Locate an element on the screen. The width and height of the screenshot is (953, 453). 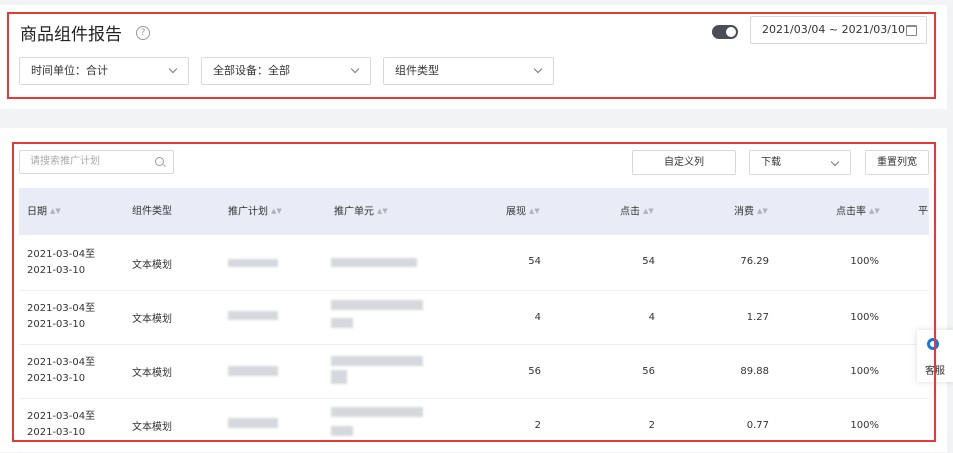
time-unit-select: 时间单位：合计 is located at coordinates (104, 71).